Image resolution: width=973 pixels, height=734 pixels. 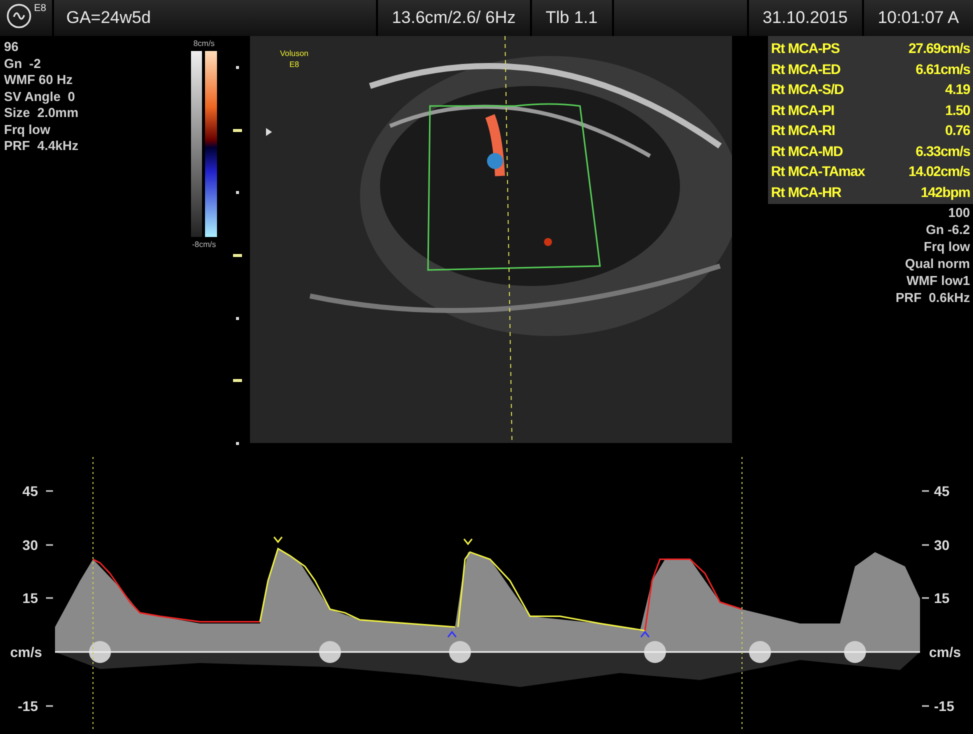 What do you see at coordinates (957, 110) in the screenshot?
I see `measurement-value: 1.50` at bounding box center [957, 110].